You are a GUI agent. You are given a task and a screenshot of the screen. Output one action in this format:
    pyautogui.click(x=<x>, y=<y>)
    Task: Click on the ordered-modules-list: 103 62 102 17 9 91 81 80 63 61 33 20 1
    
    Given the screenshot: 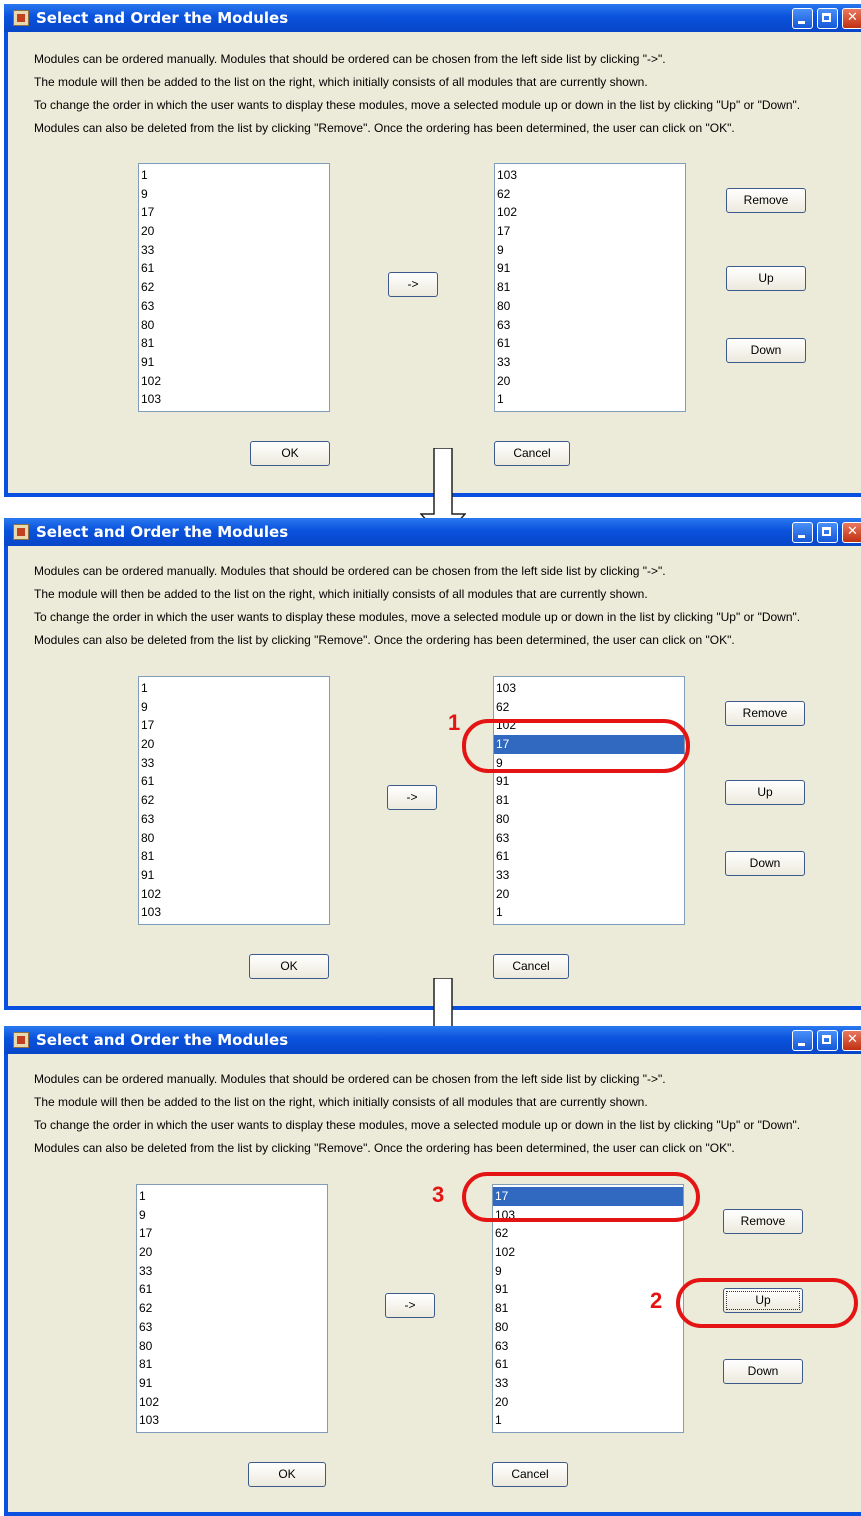 What is the action you would take?
    pyautogui.click(x=590, y=287)
    